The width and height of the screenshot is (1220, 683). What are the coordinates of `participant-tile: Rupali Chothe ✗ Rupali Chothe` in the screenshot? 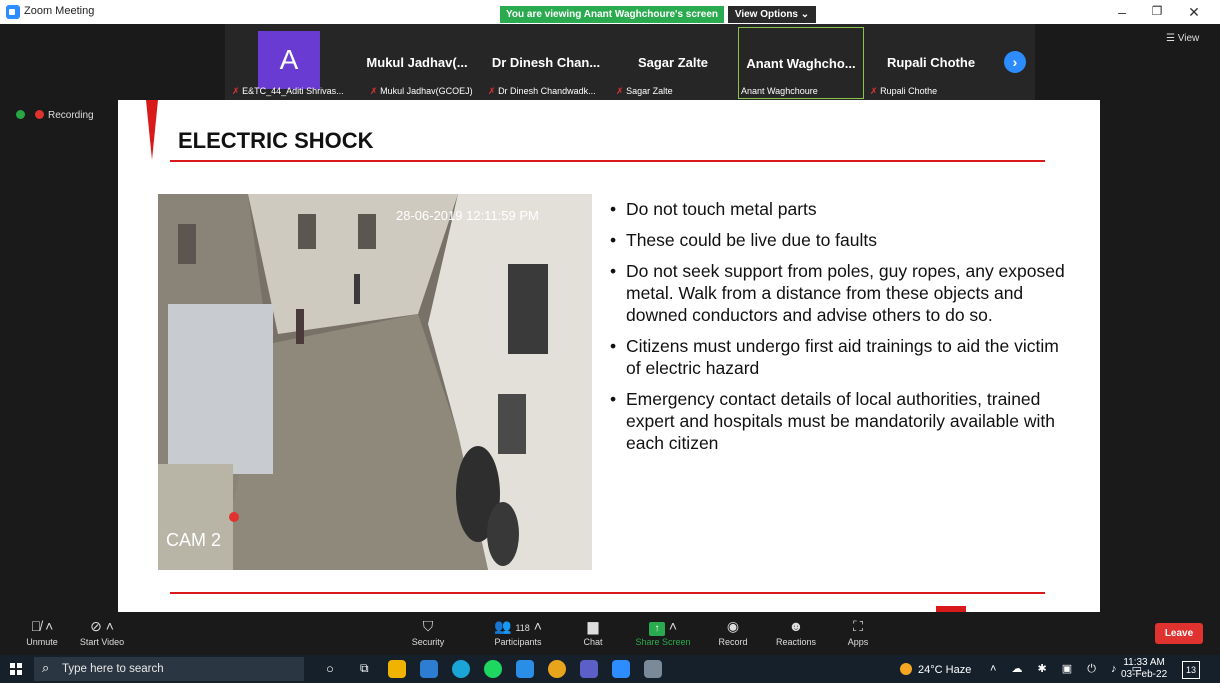 It's located at (931, 63).